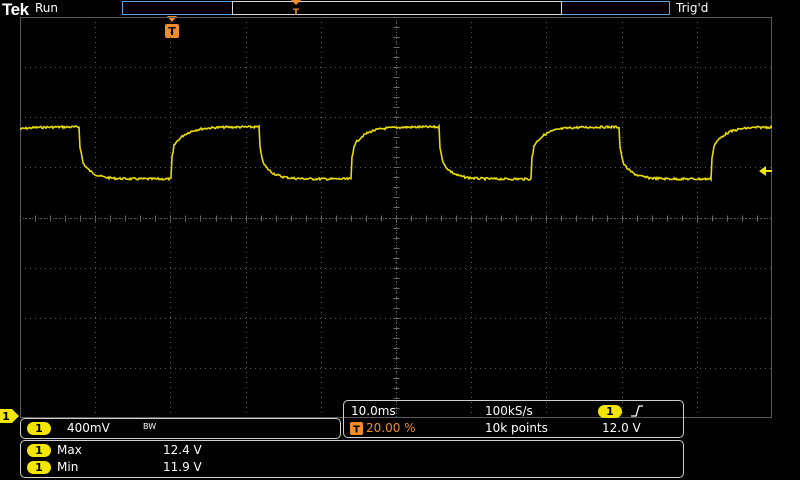 The width and height of the screenshot is (800, 480). I want to click on rising-edge-icon, so click(637, 411).